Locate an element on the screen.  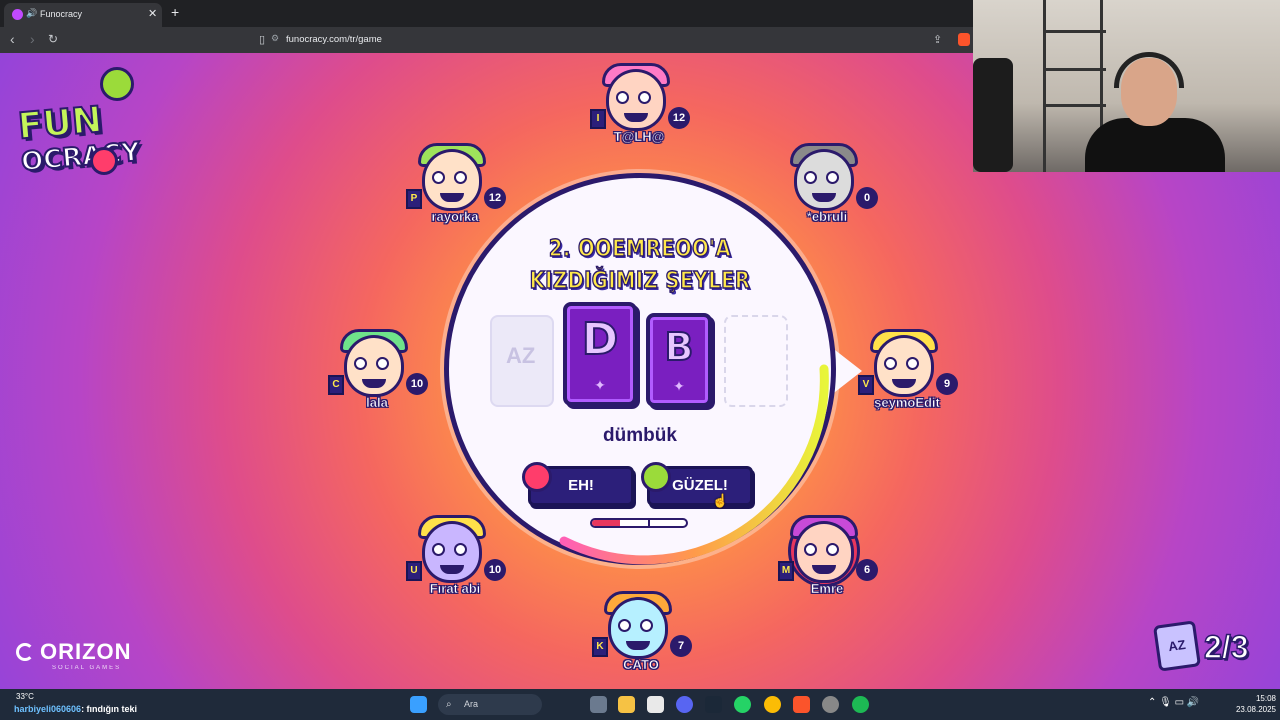
stream-chat-line: harbiyeli060606: fındığın teki is located at coordinates (75, 709).